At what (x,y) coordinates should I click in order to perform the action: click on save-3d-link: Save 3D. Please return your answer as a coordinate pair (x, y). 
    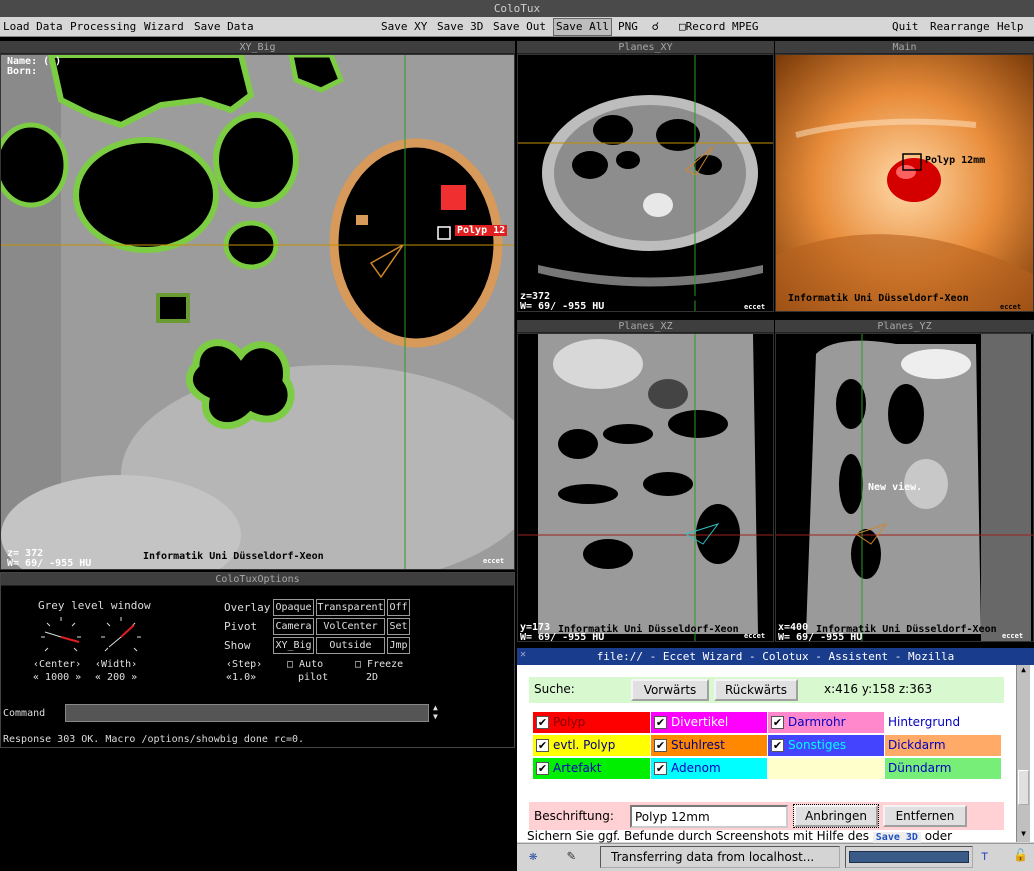
    Looking at the image, I should click on (896, 837).